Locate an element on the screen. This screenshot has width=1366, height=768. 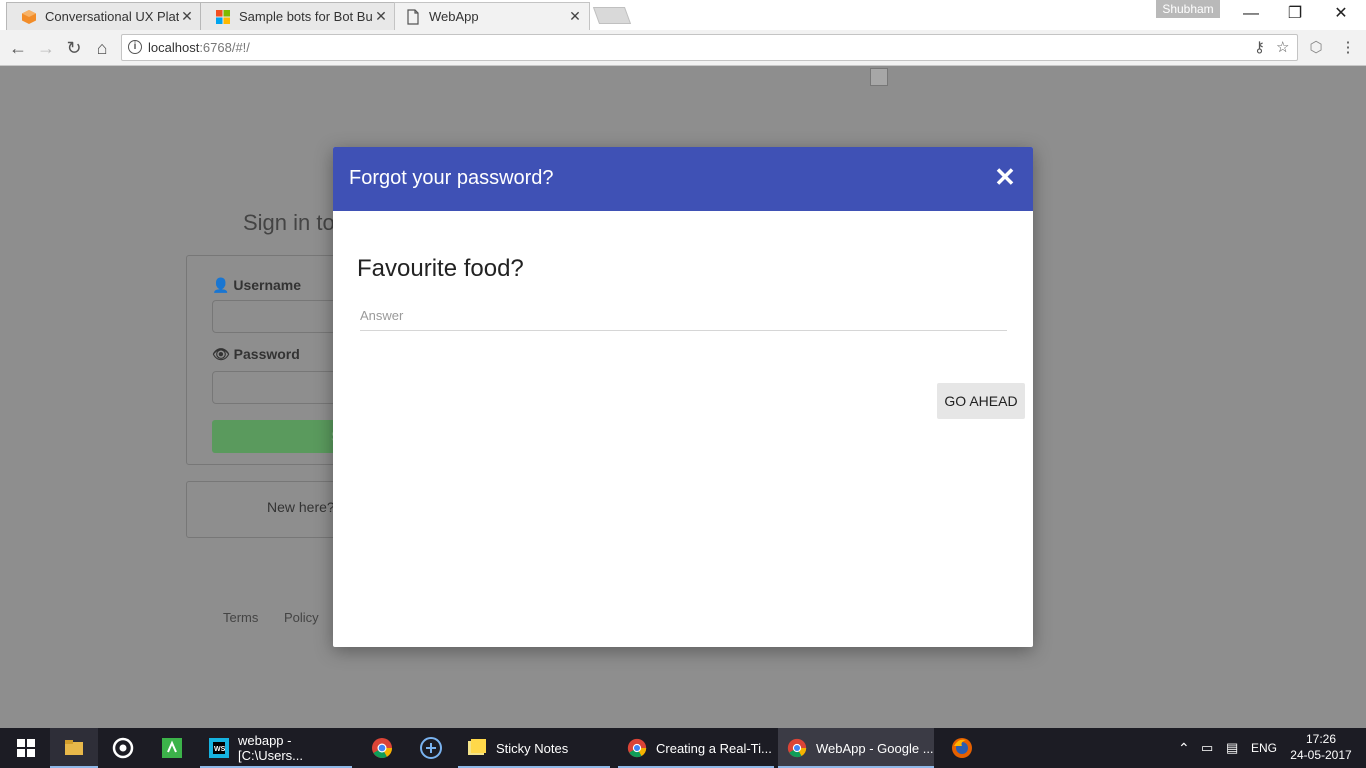
tab-title: Sample bots for Bot Buil is located at coordinates (306, 16).